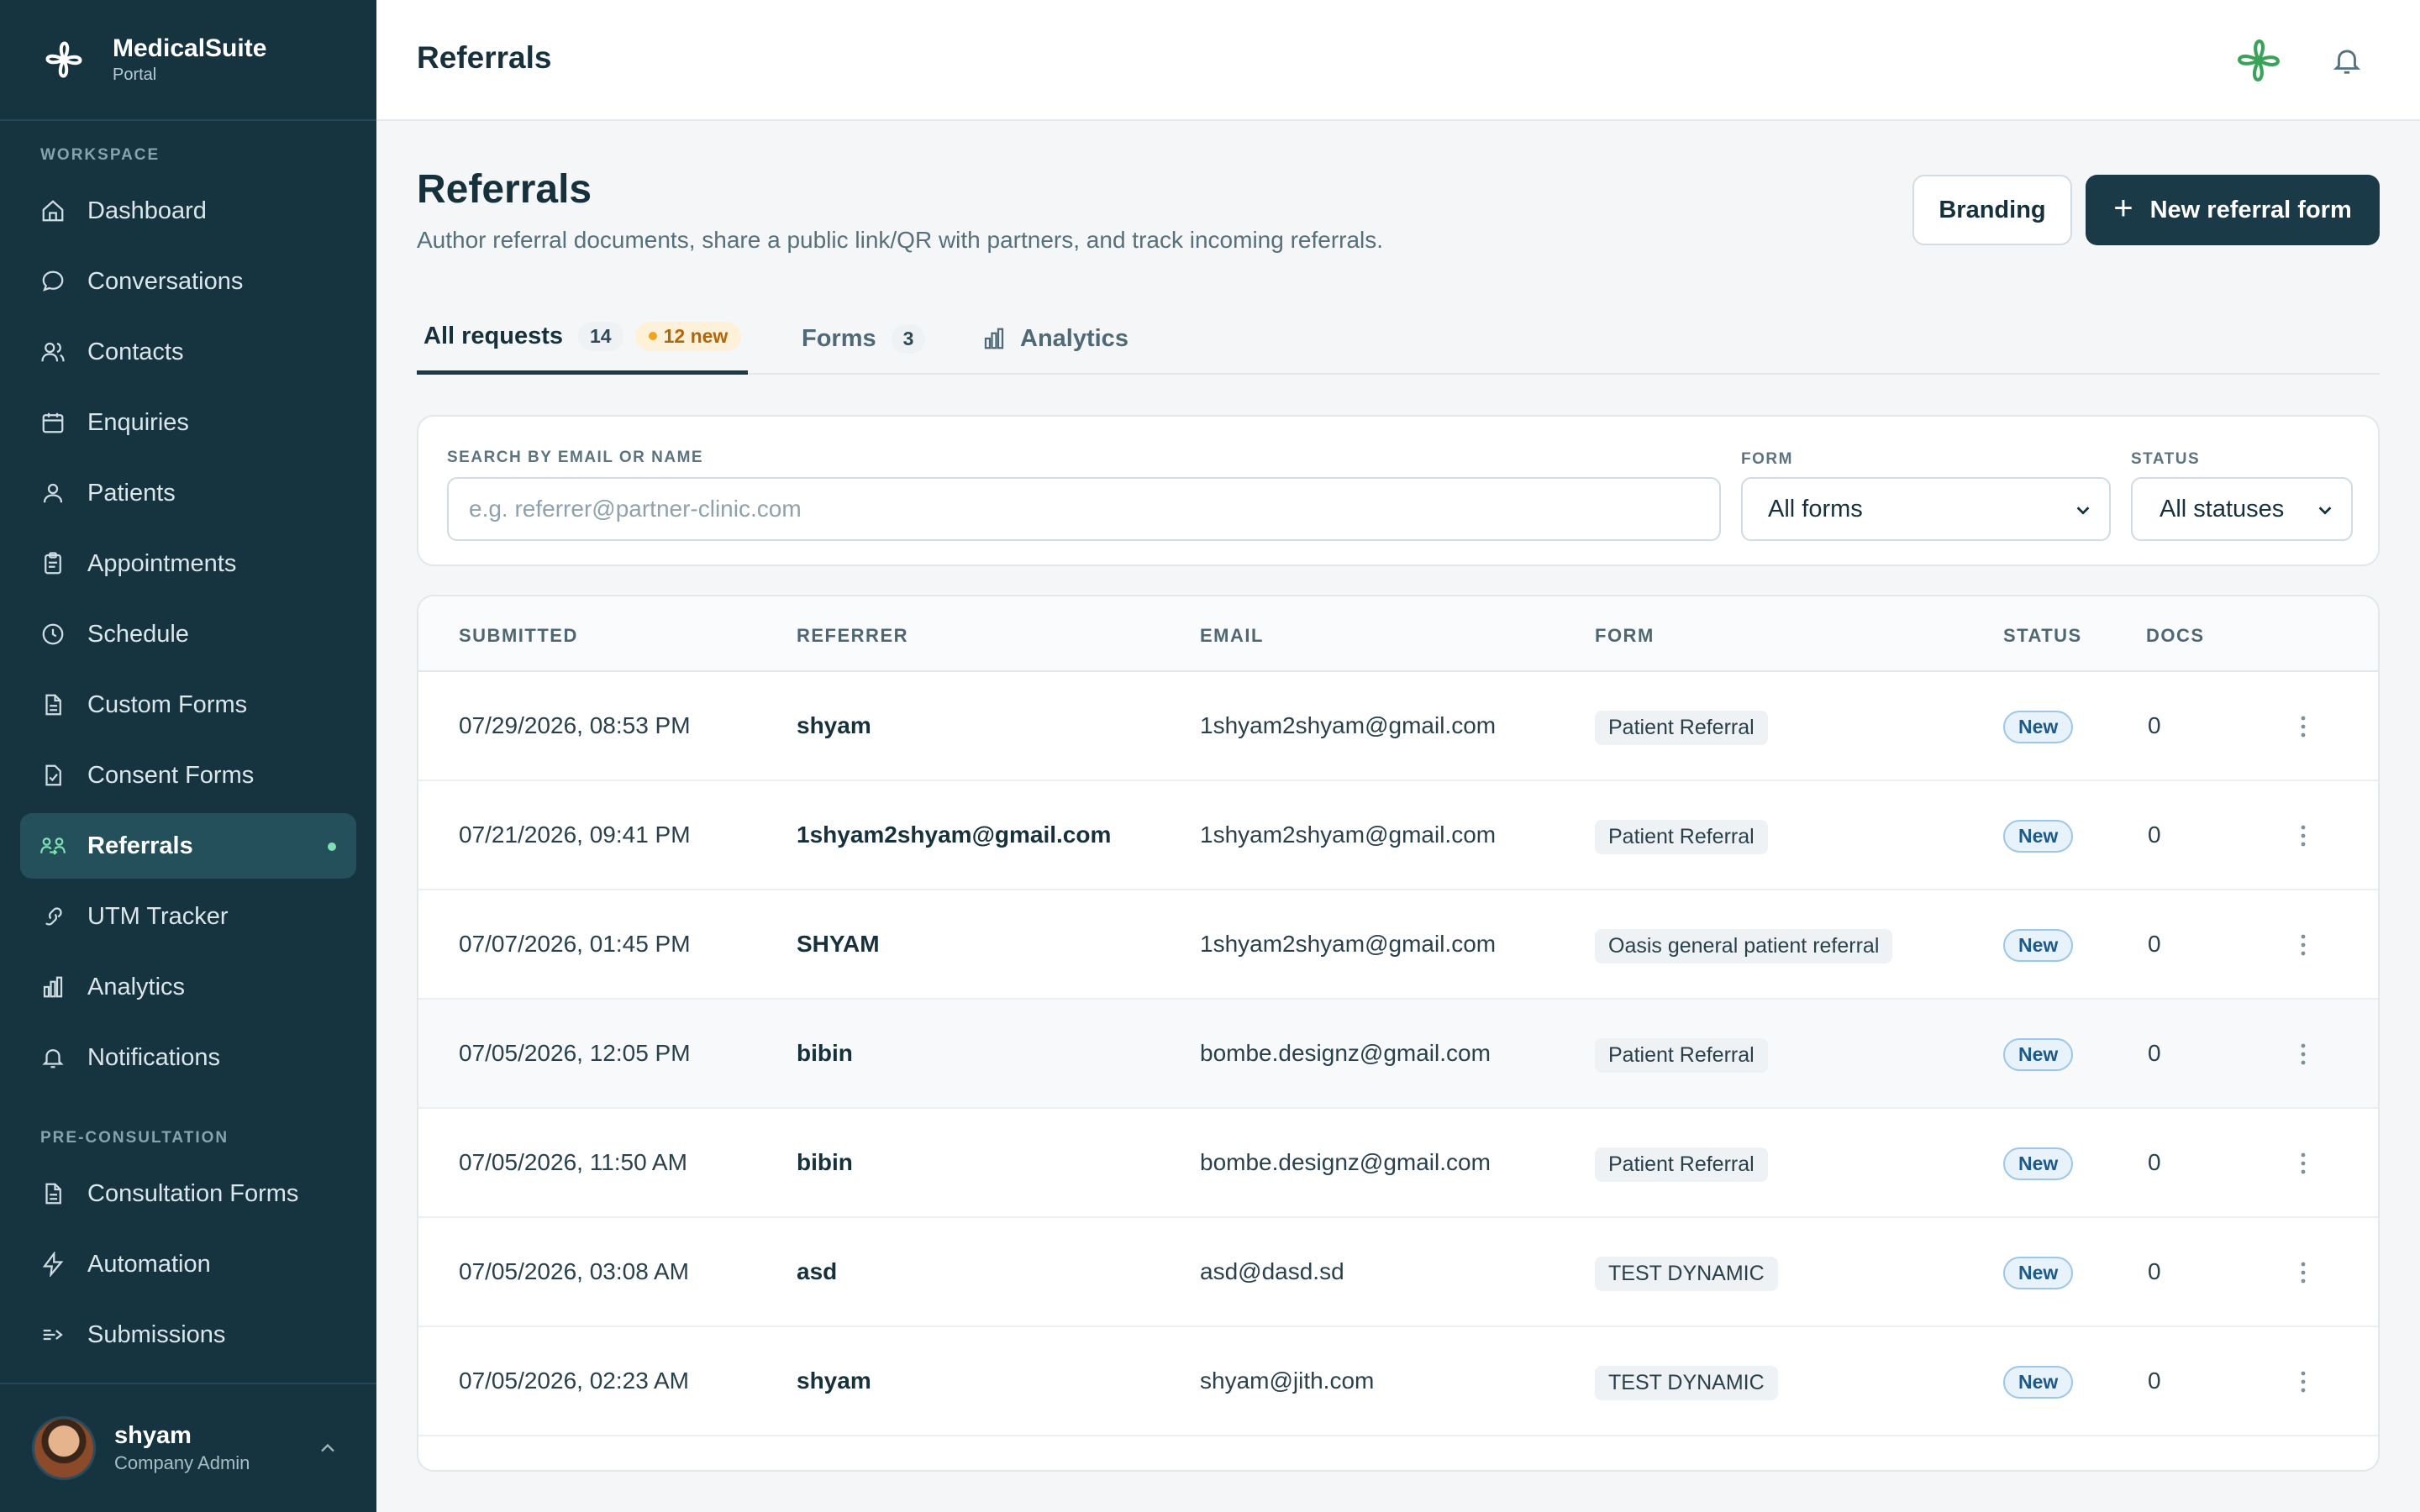 This screenshot has width=2420, height=1512. I want to click on tab-analytics: Analytics, so click(1054, 338).